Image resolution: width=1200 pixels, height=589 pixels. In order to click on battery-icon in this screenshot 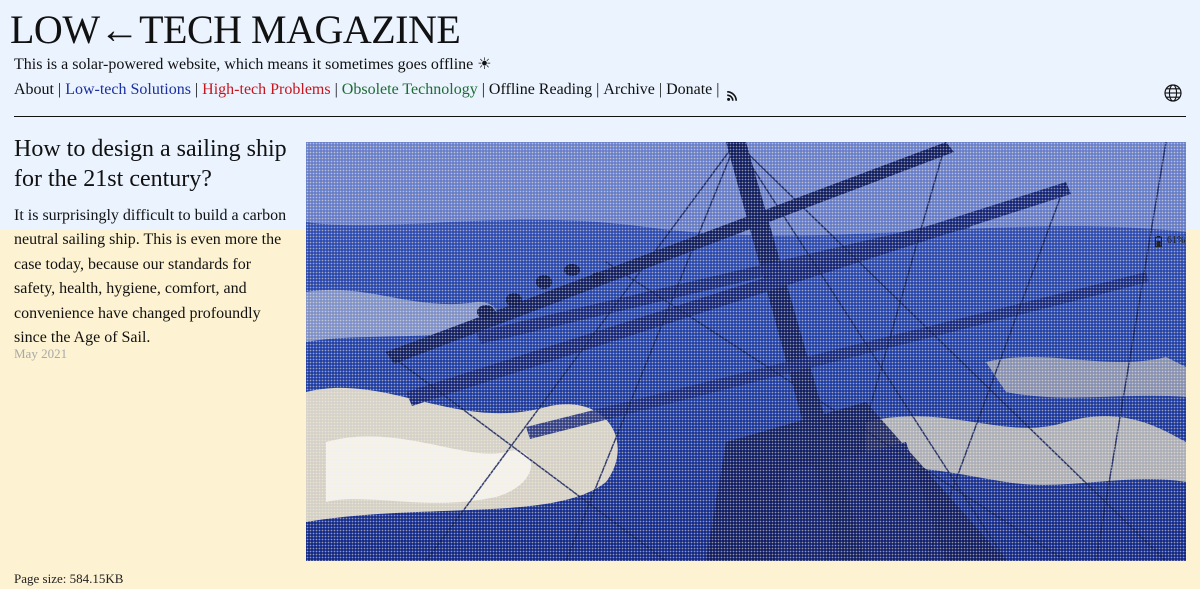, I will do `click(1158, 241)`.